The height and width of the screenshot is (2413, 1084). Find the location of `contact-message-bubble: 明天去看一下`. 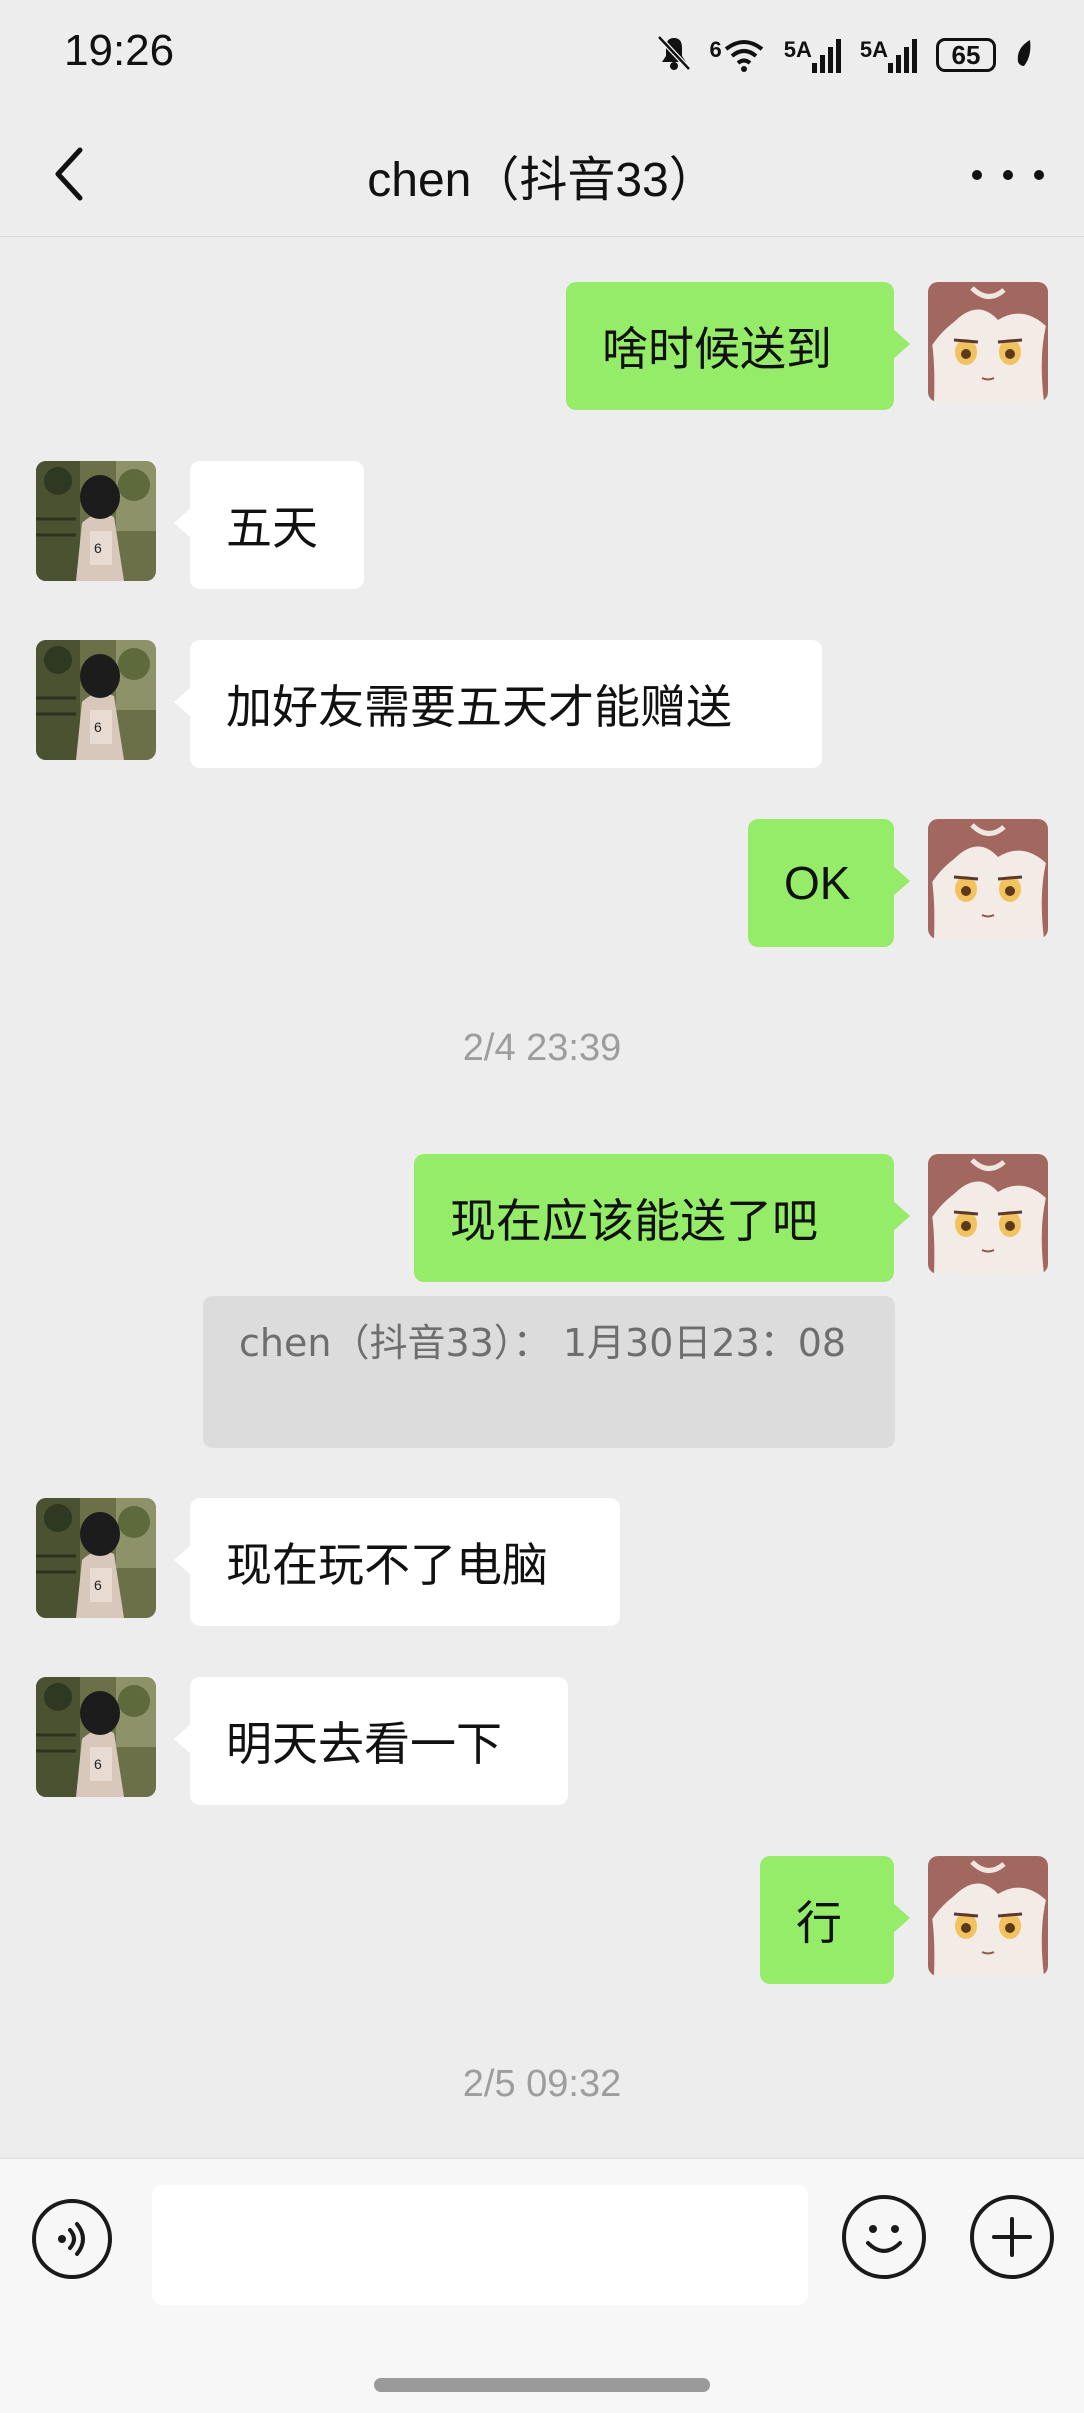

contact-message-bubble: 明天去看一下 is located at coordinates (371, 1741).